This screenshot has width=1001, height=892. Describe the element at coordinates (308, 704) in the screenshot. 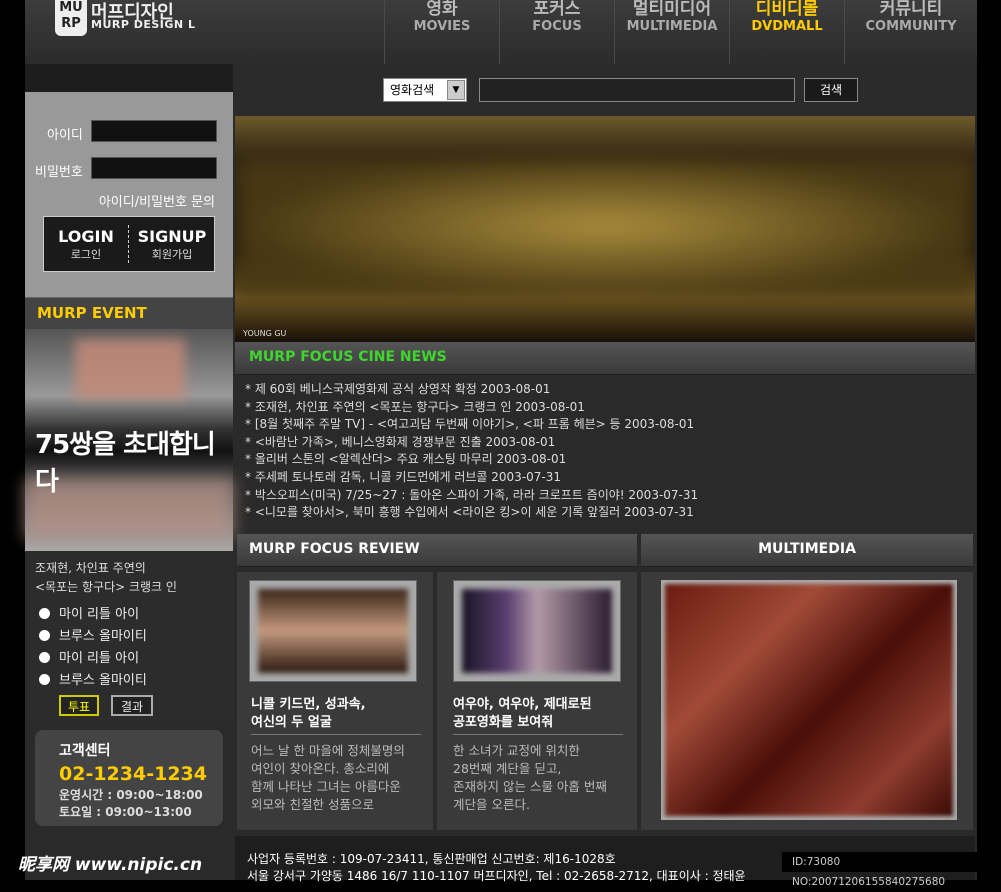

I see `review-title-line: 니콜 키드먼, 성과속,` at that location.